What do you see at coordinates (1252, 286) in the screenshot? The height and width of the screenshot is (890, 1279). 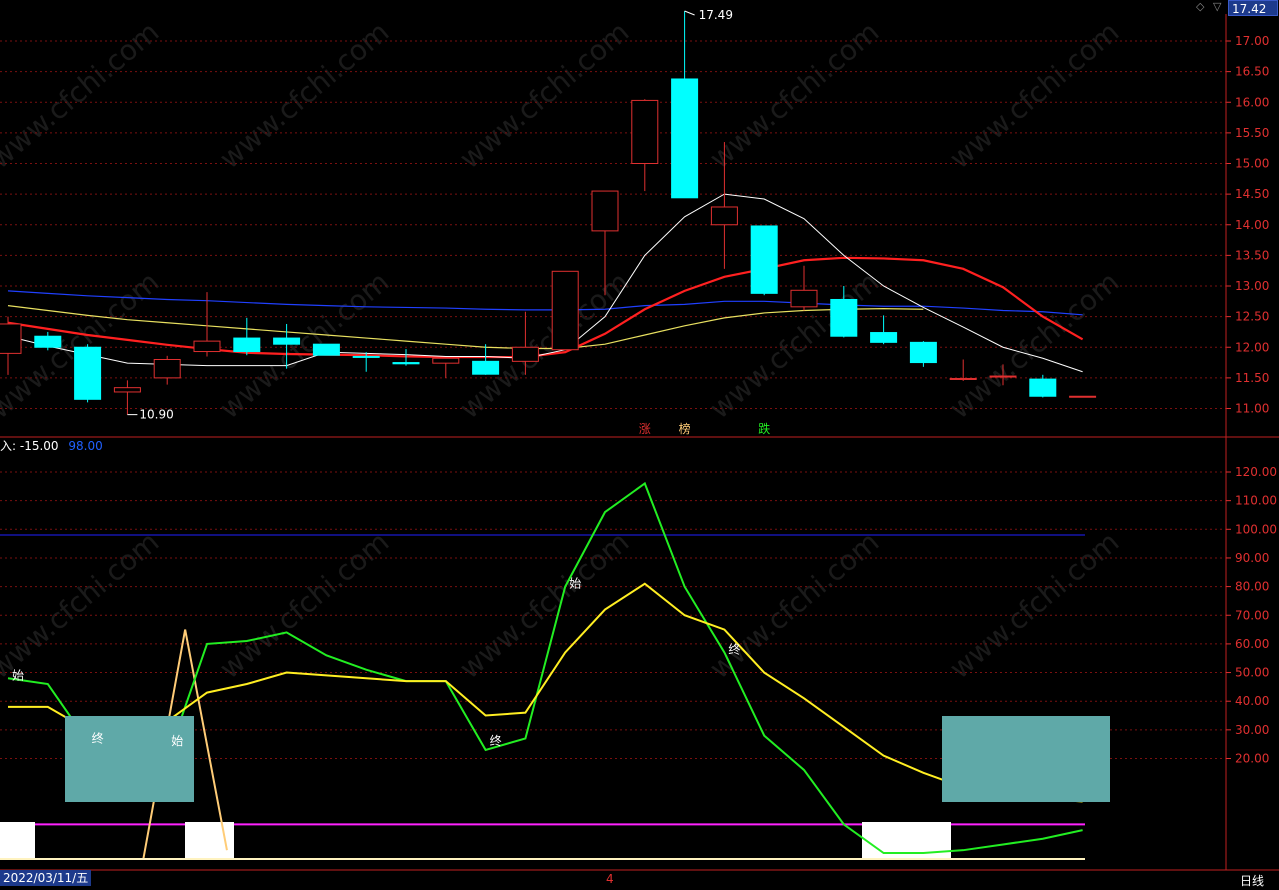 I see `price-tick-label: 13.00` at bounding box center [1252, 286].